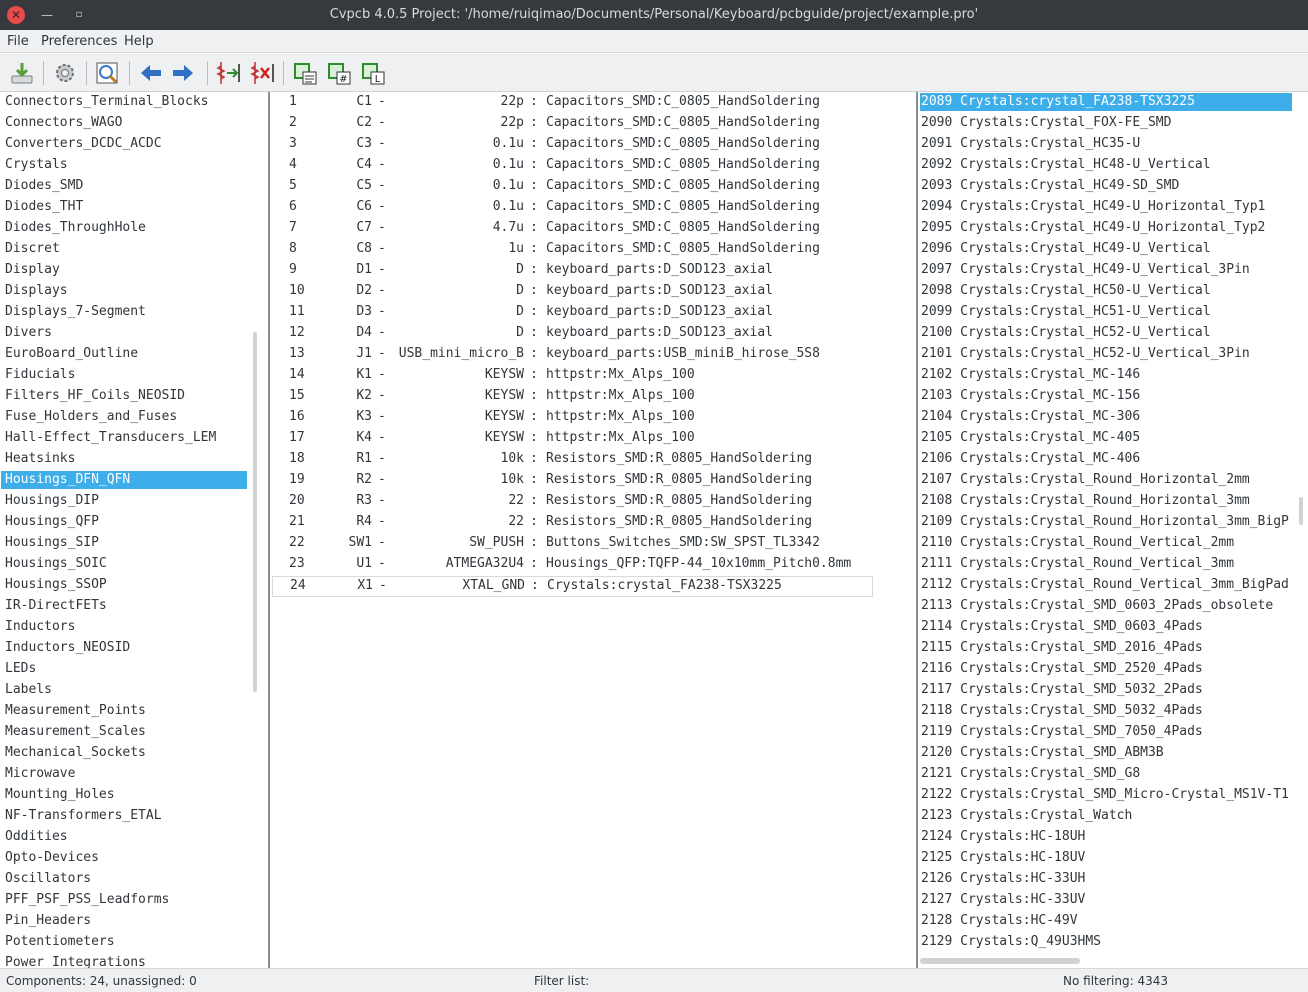 The image size is (1308, 992). What do you see at coordinates (572, 291) in the screenshot?
I see `component-row: 10 D2- D: keyboard_parts:D_SOD123_axial` at bounding box center [572, 291].